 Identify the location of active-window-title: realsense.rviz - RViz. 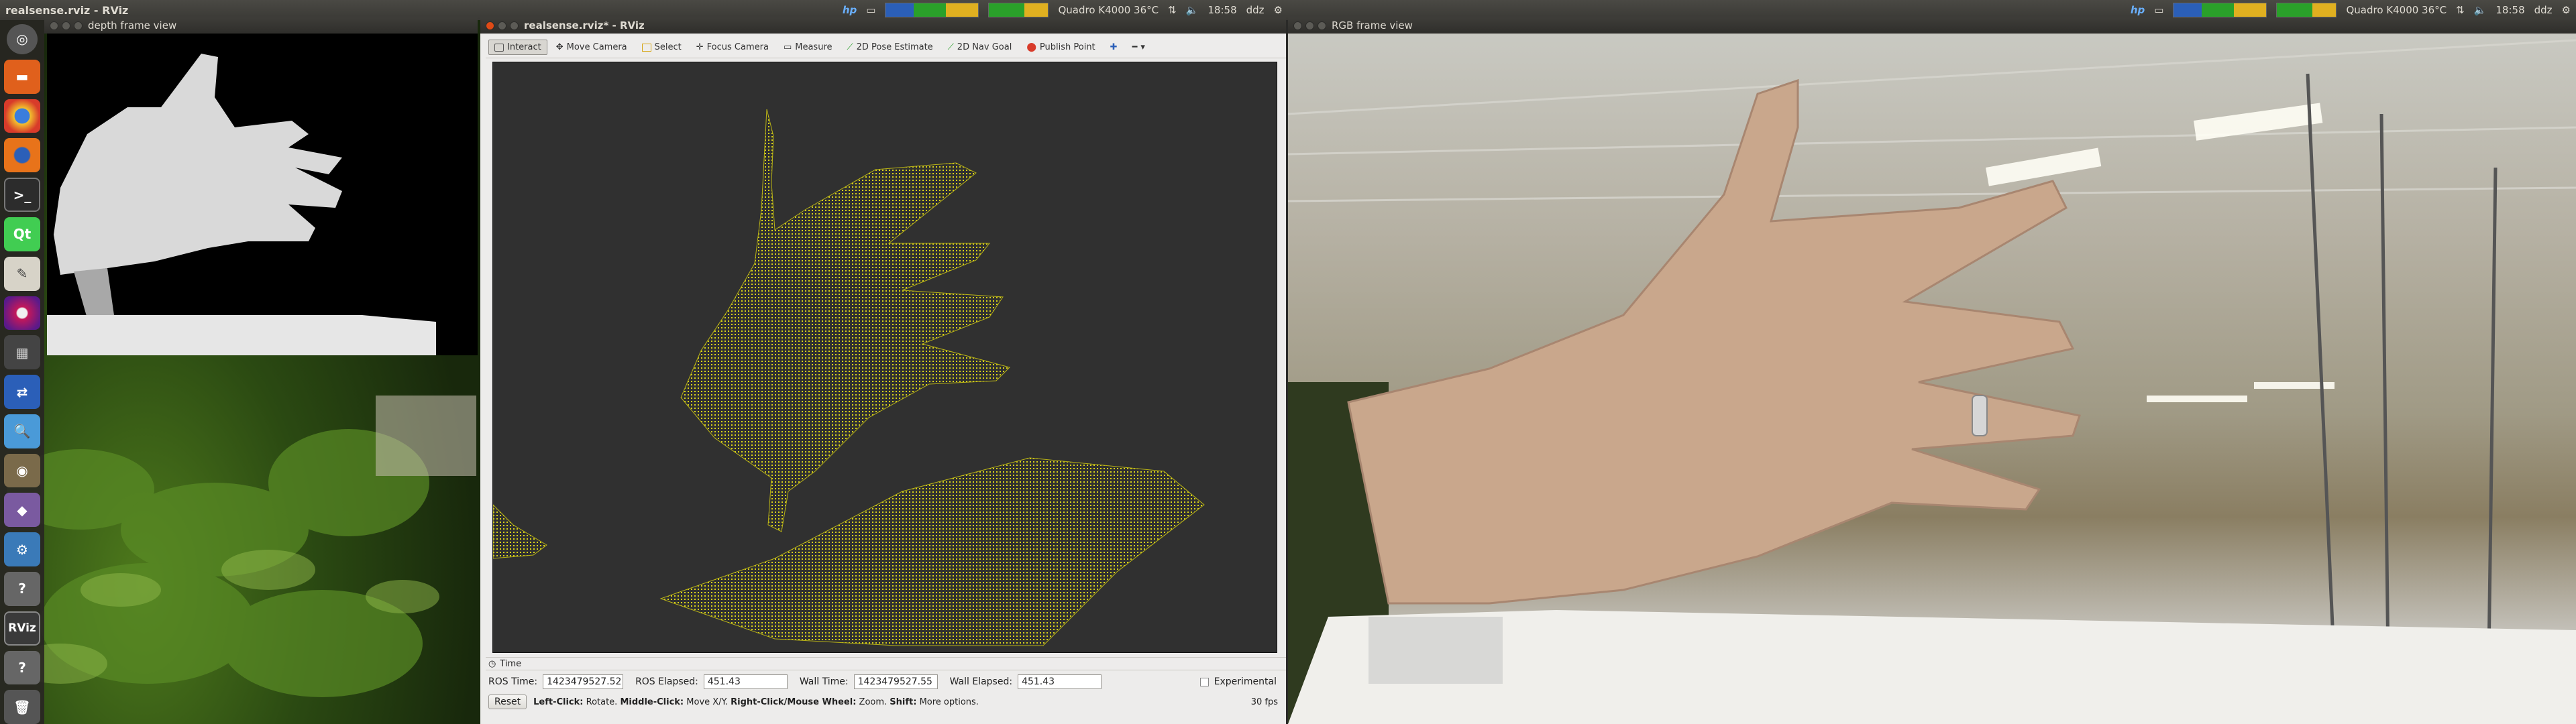
(67, 10).